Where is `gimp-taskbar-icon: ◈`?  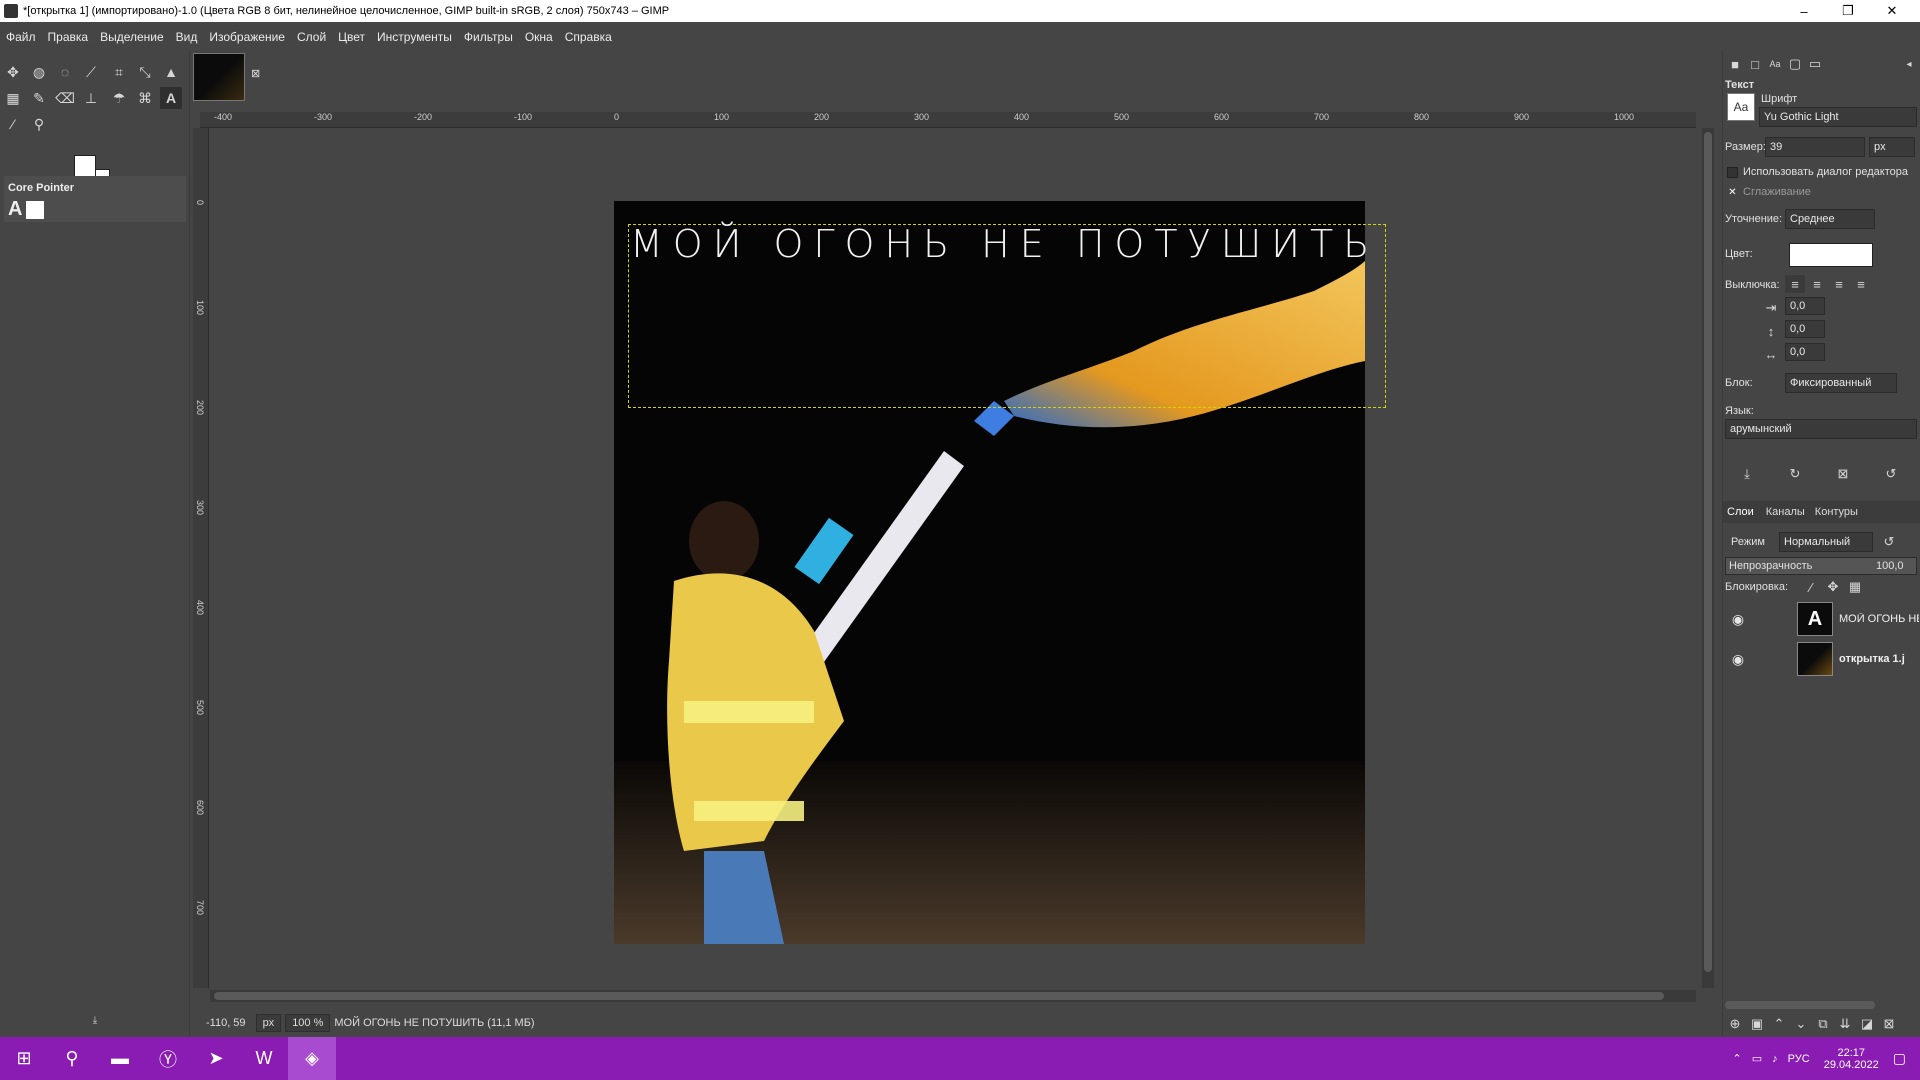
gimp-taskbar-icon: ◈ is located at coordinates (312, 1058).